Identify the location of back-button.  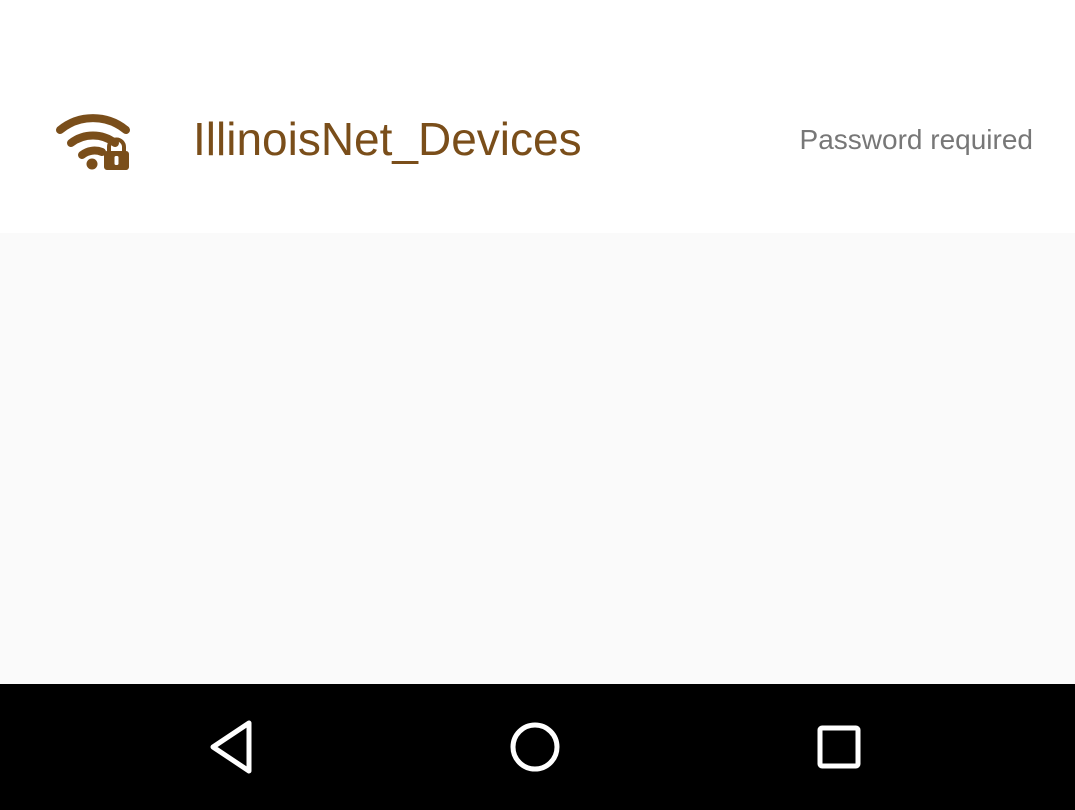
(233, 749).